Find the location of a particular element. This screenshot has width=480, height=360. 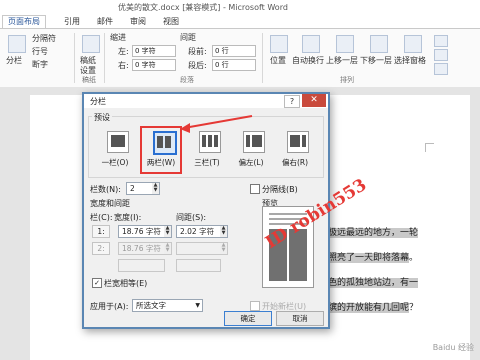

annotation-arrow-icon is located at coordinates (216, 124).